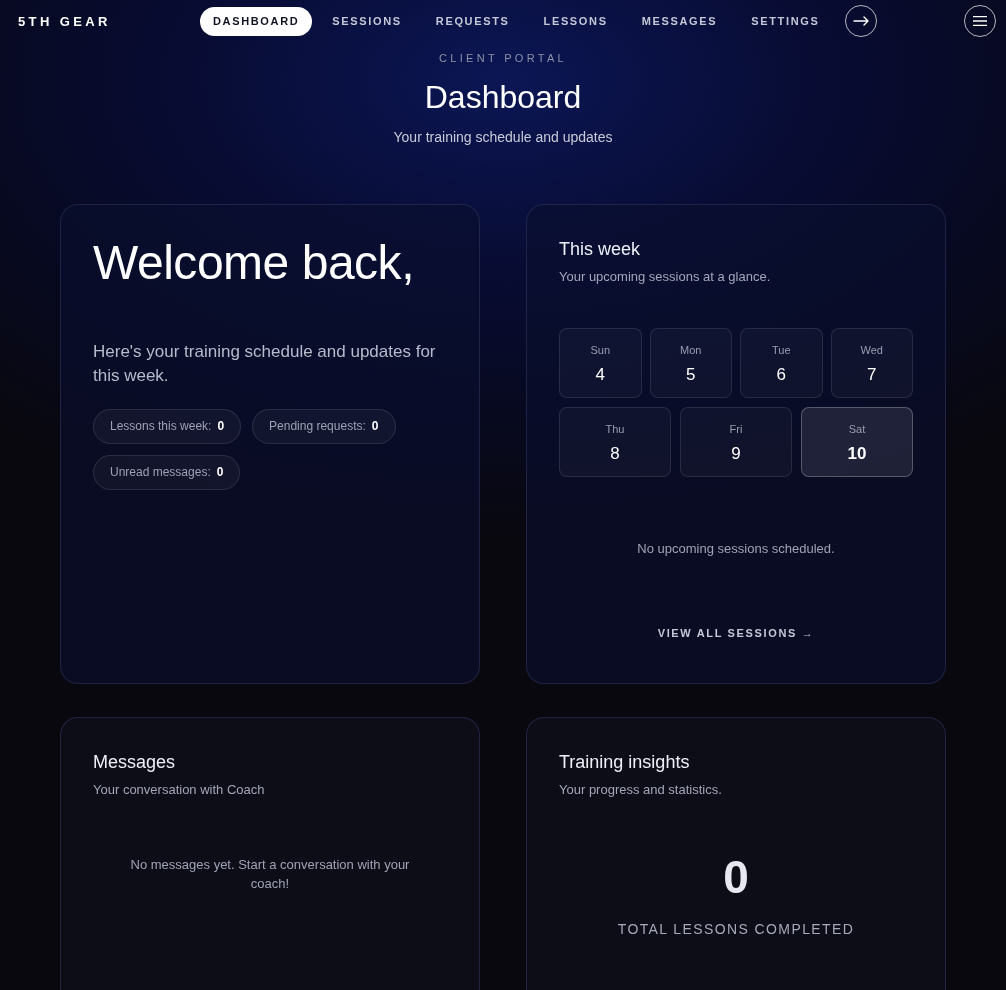 This screenshot has height=990, width=1006. I want to click on nav-tab: SESSIONS, so click(367, 21).